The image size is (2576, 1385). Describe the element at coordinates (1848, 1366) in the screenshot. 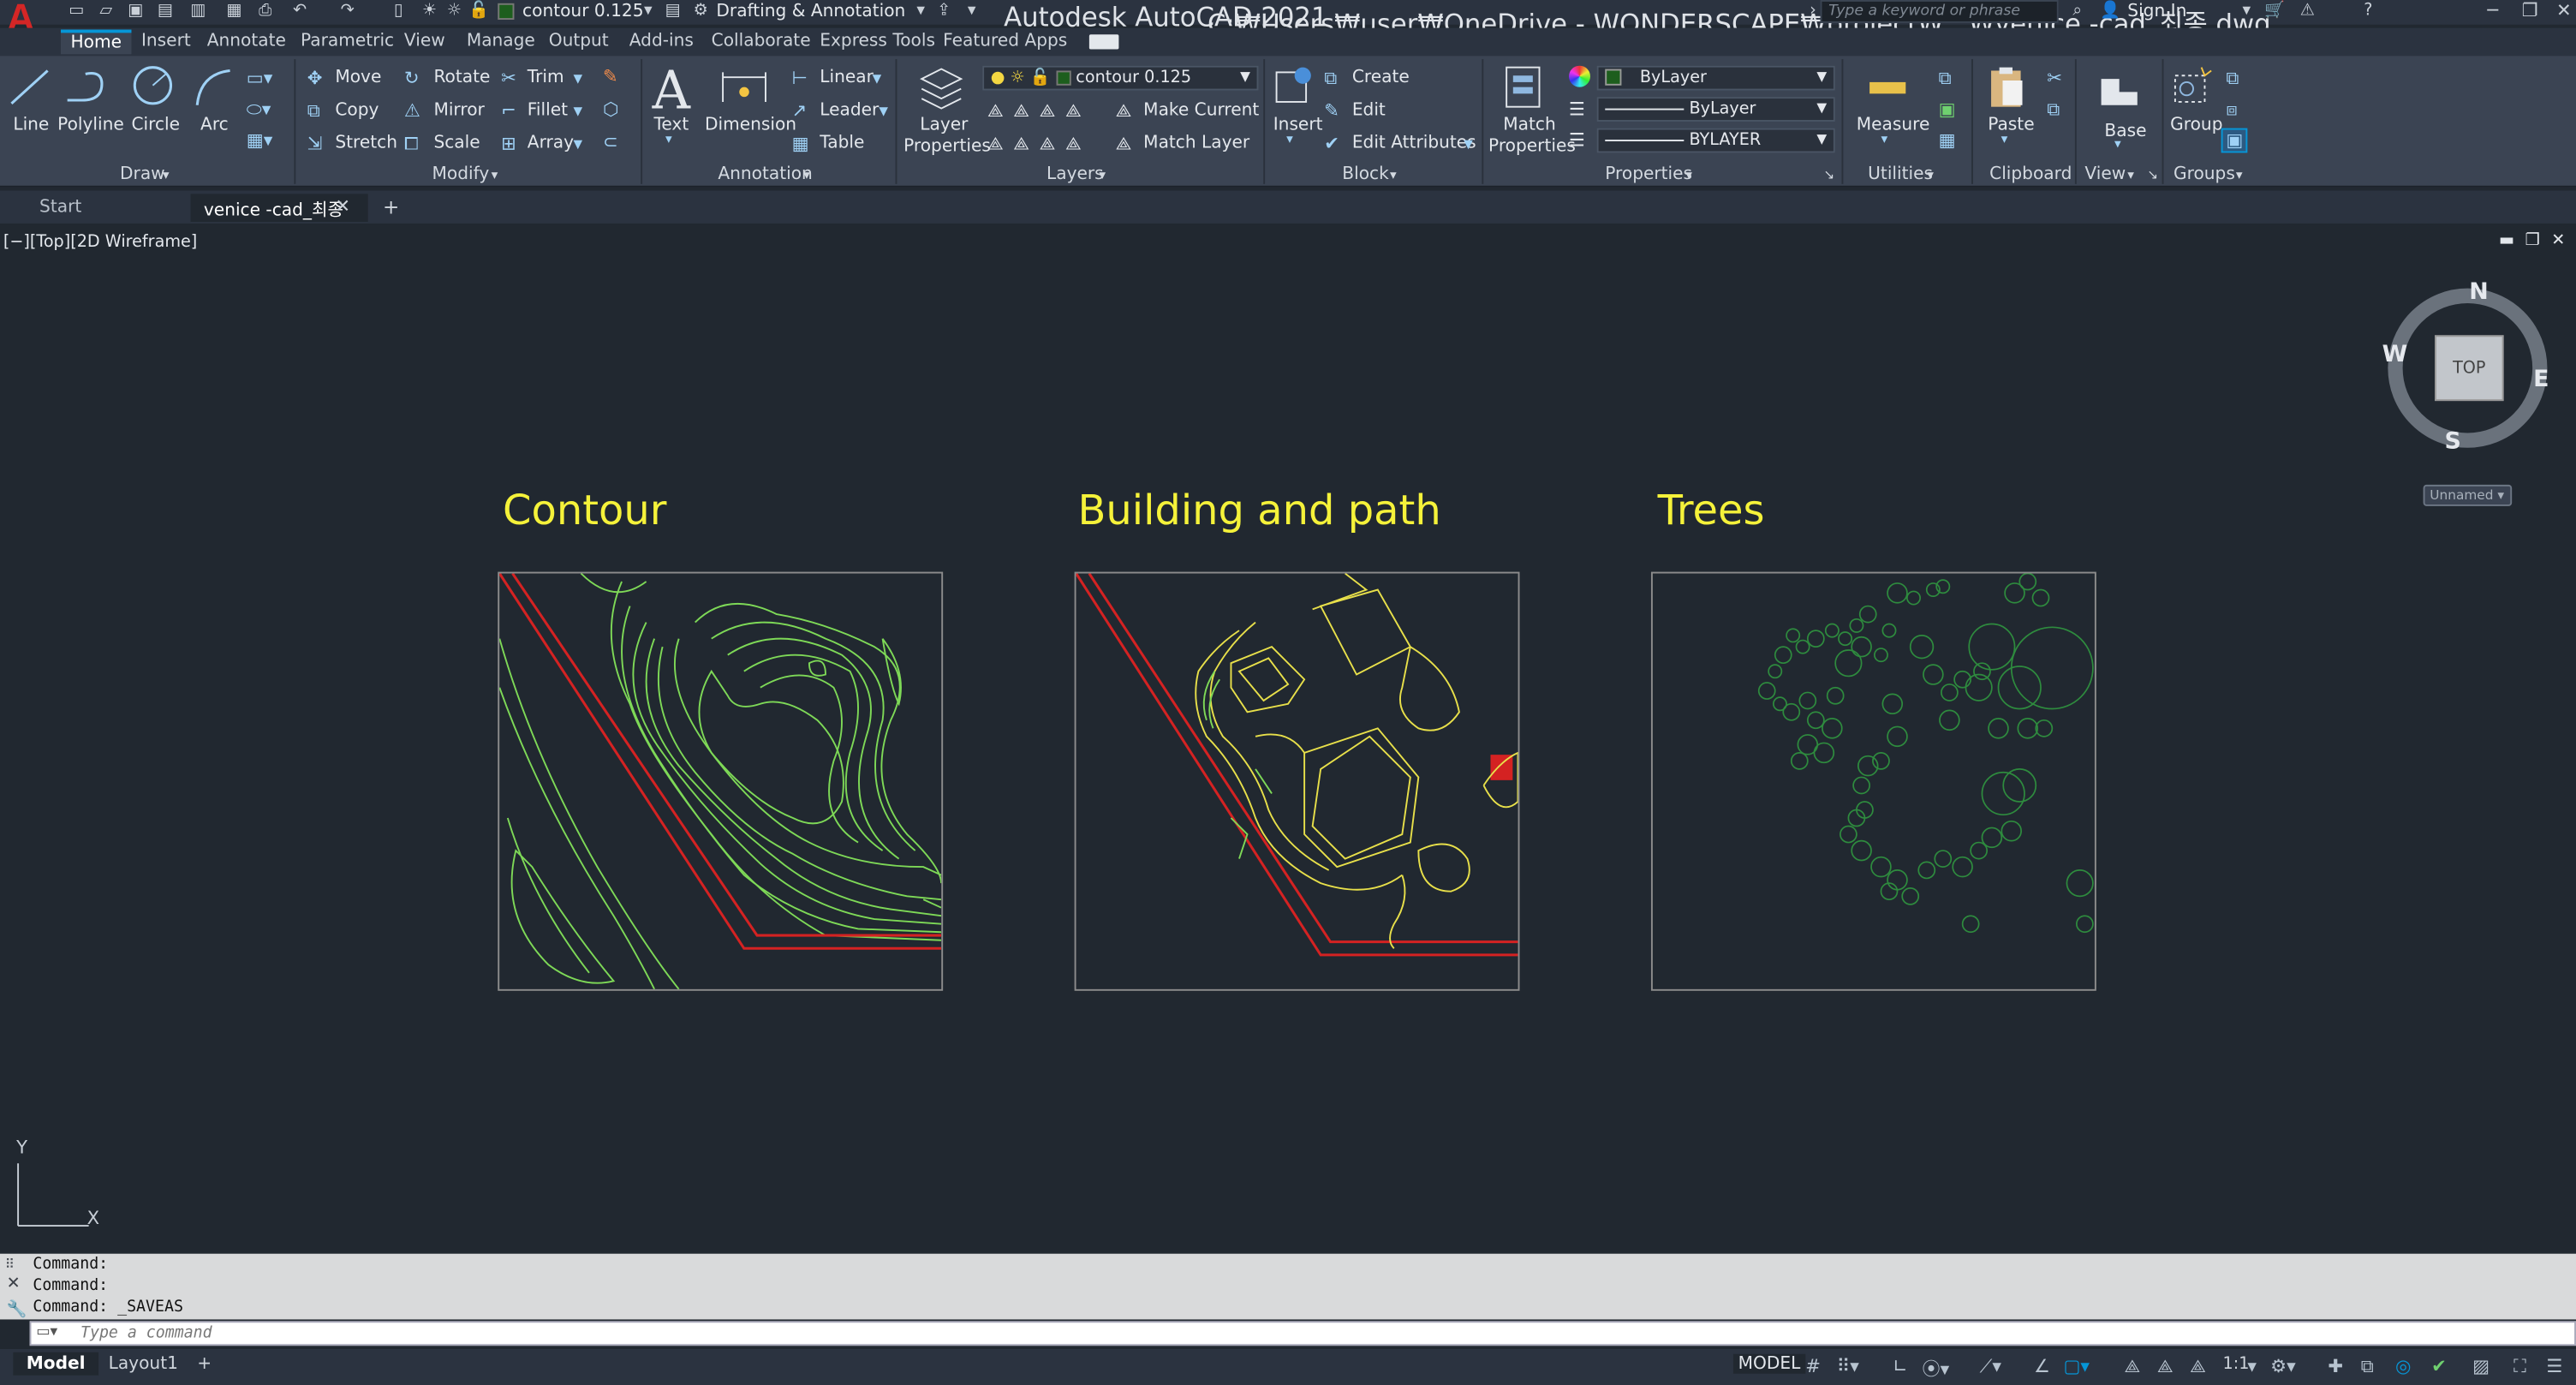

I see `snap-icon: ⠿▾` at that location.